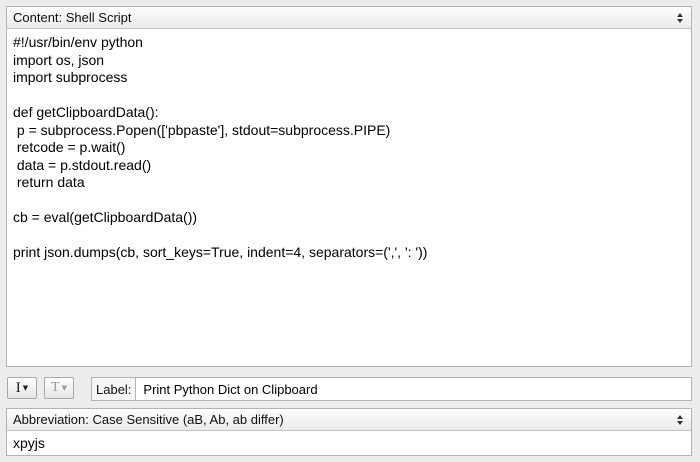 The height and width of the screenshot is (462, 700). What do you see at coordinates (72, 17) in the screenshot?
I see `content-type-label: Content: Shell Script` at bounding box center [72, 17].